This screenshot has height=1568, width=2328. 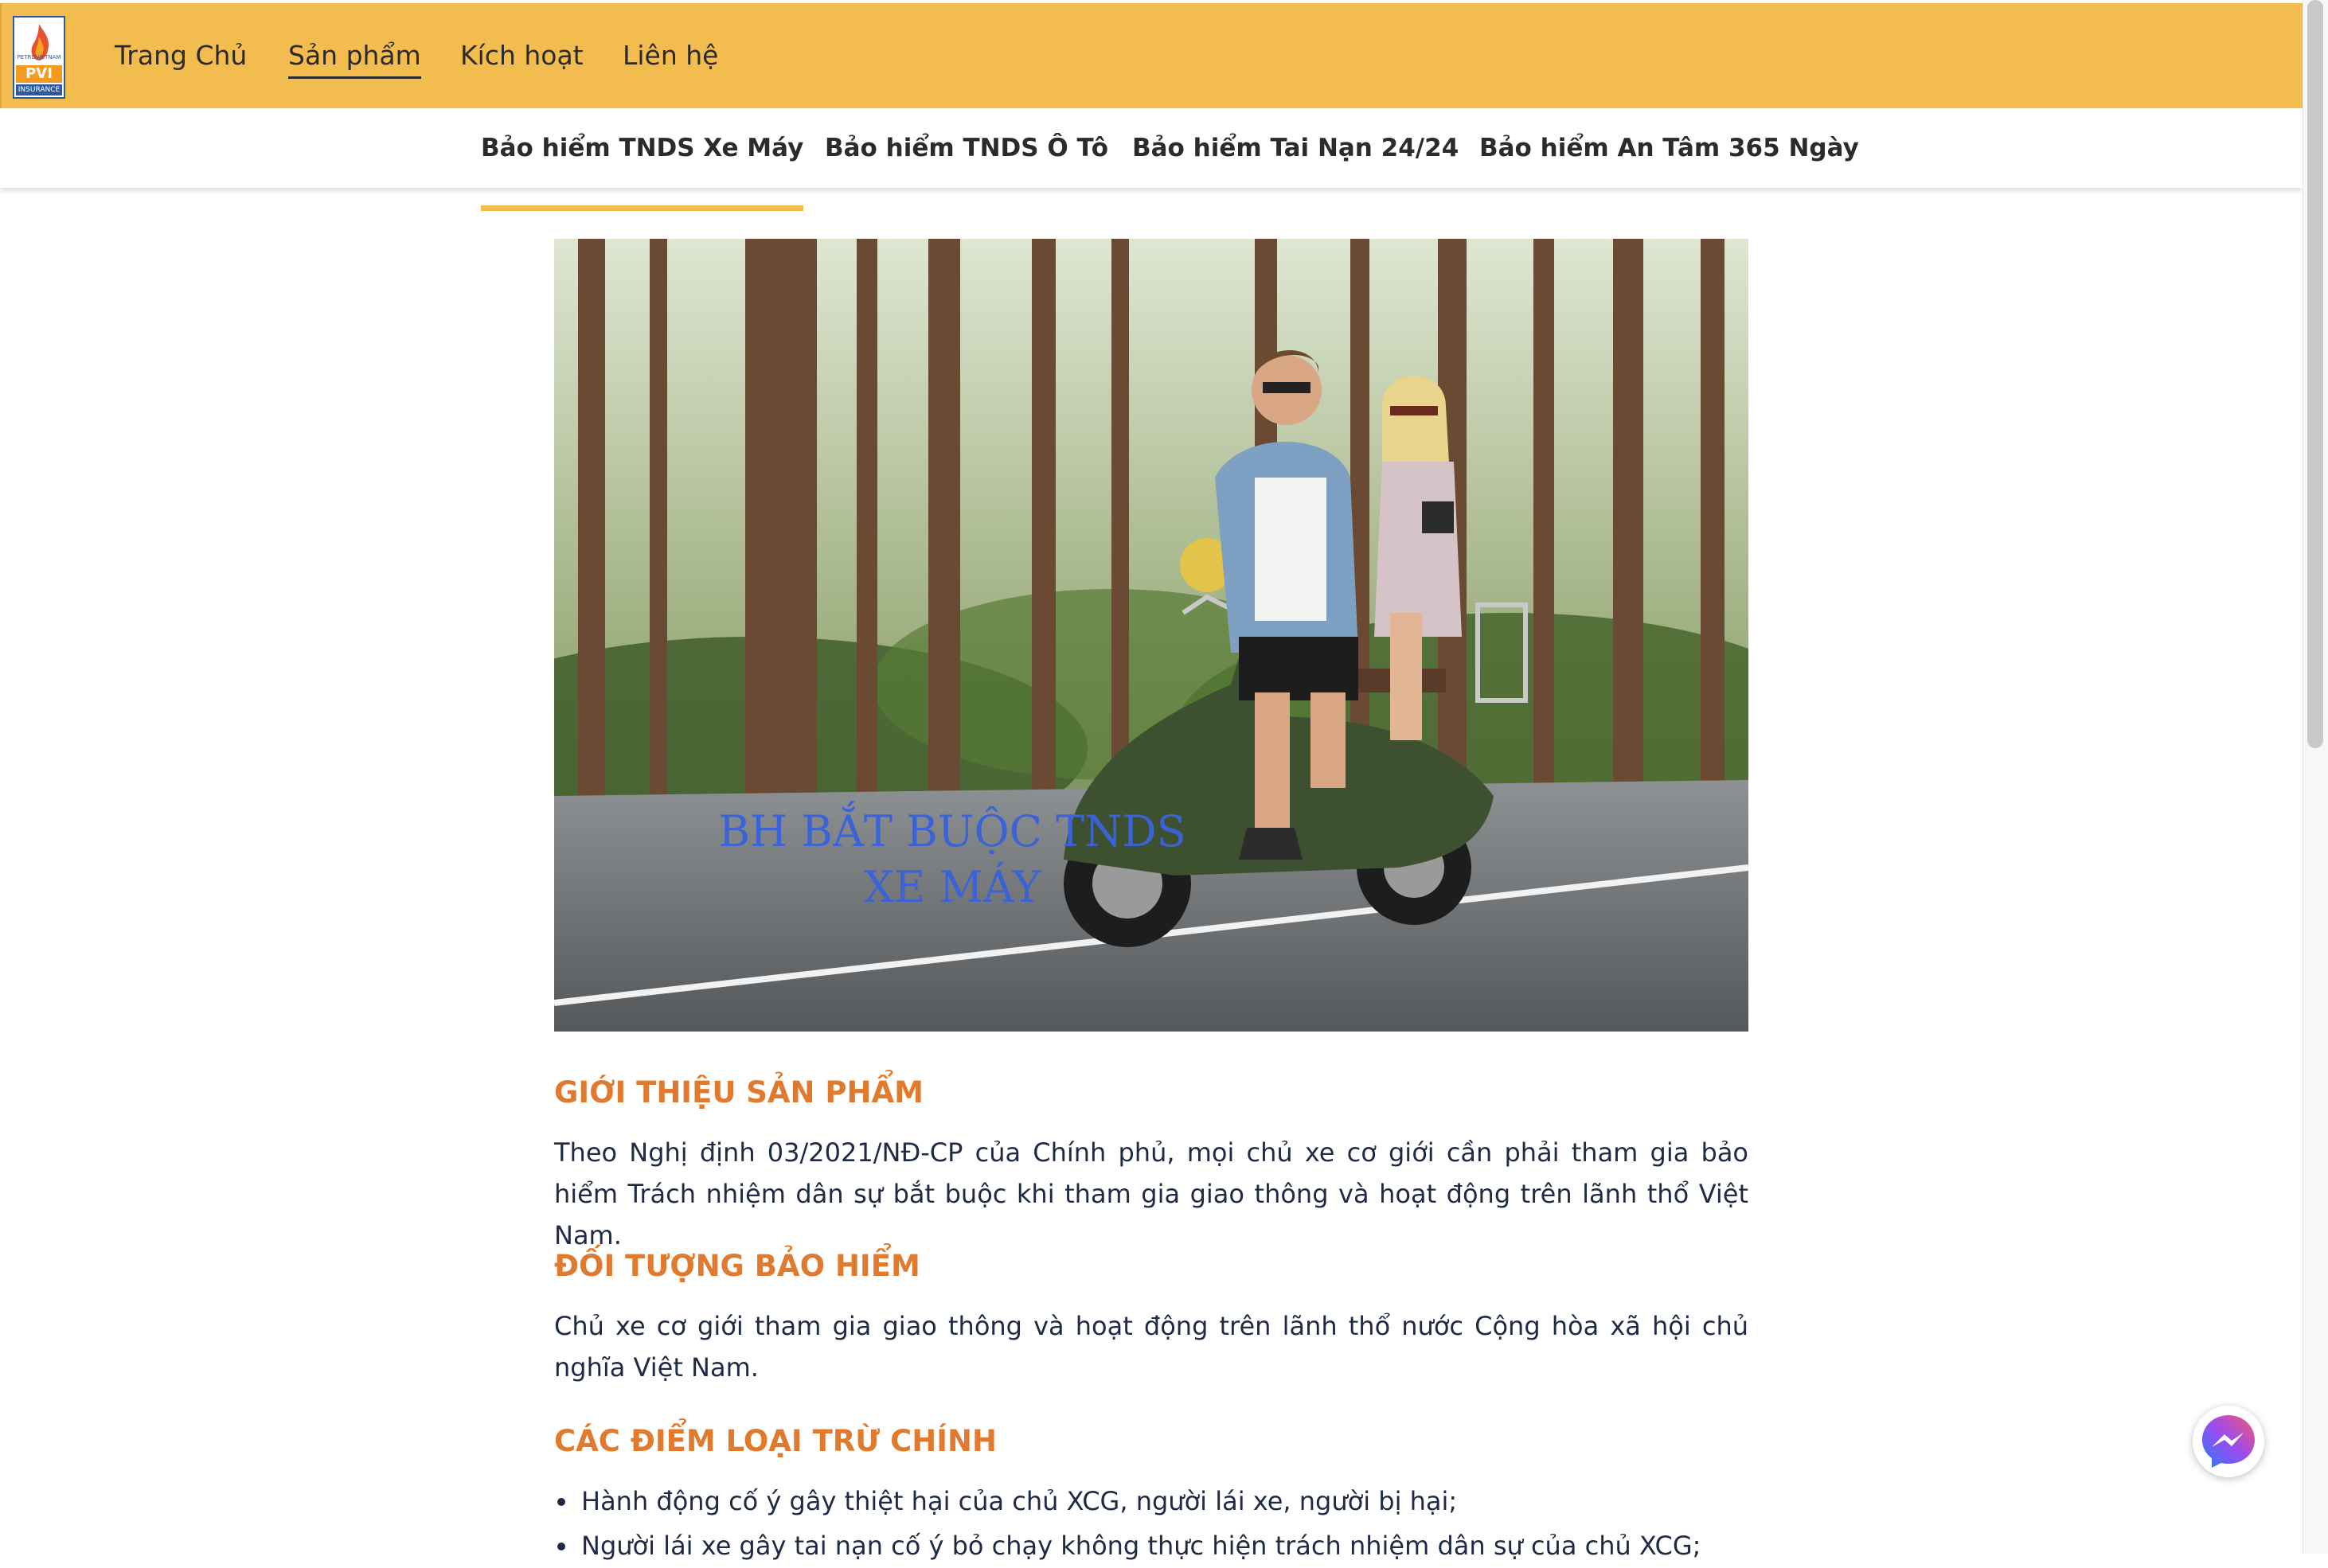 What do you see at coordinates (39, 74) in the screenshot?
I see `logo-brand: PVI` at bounding box center [39, 74].